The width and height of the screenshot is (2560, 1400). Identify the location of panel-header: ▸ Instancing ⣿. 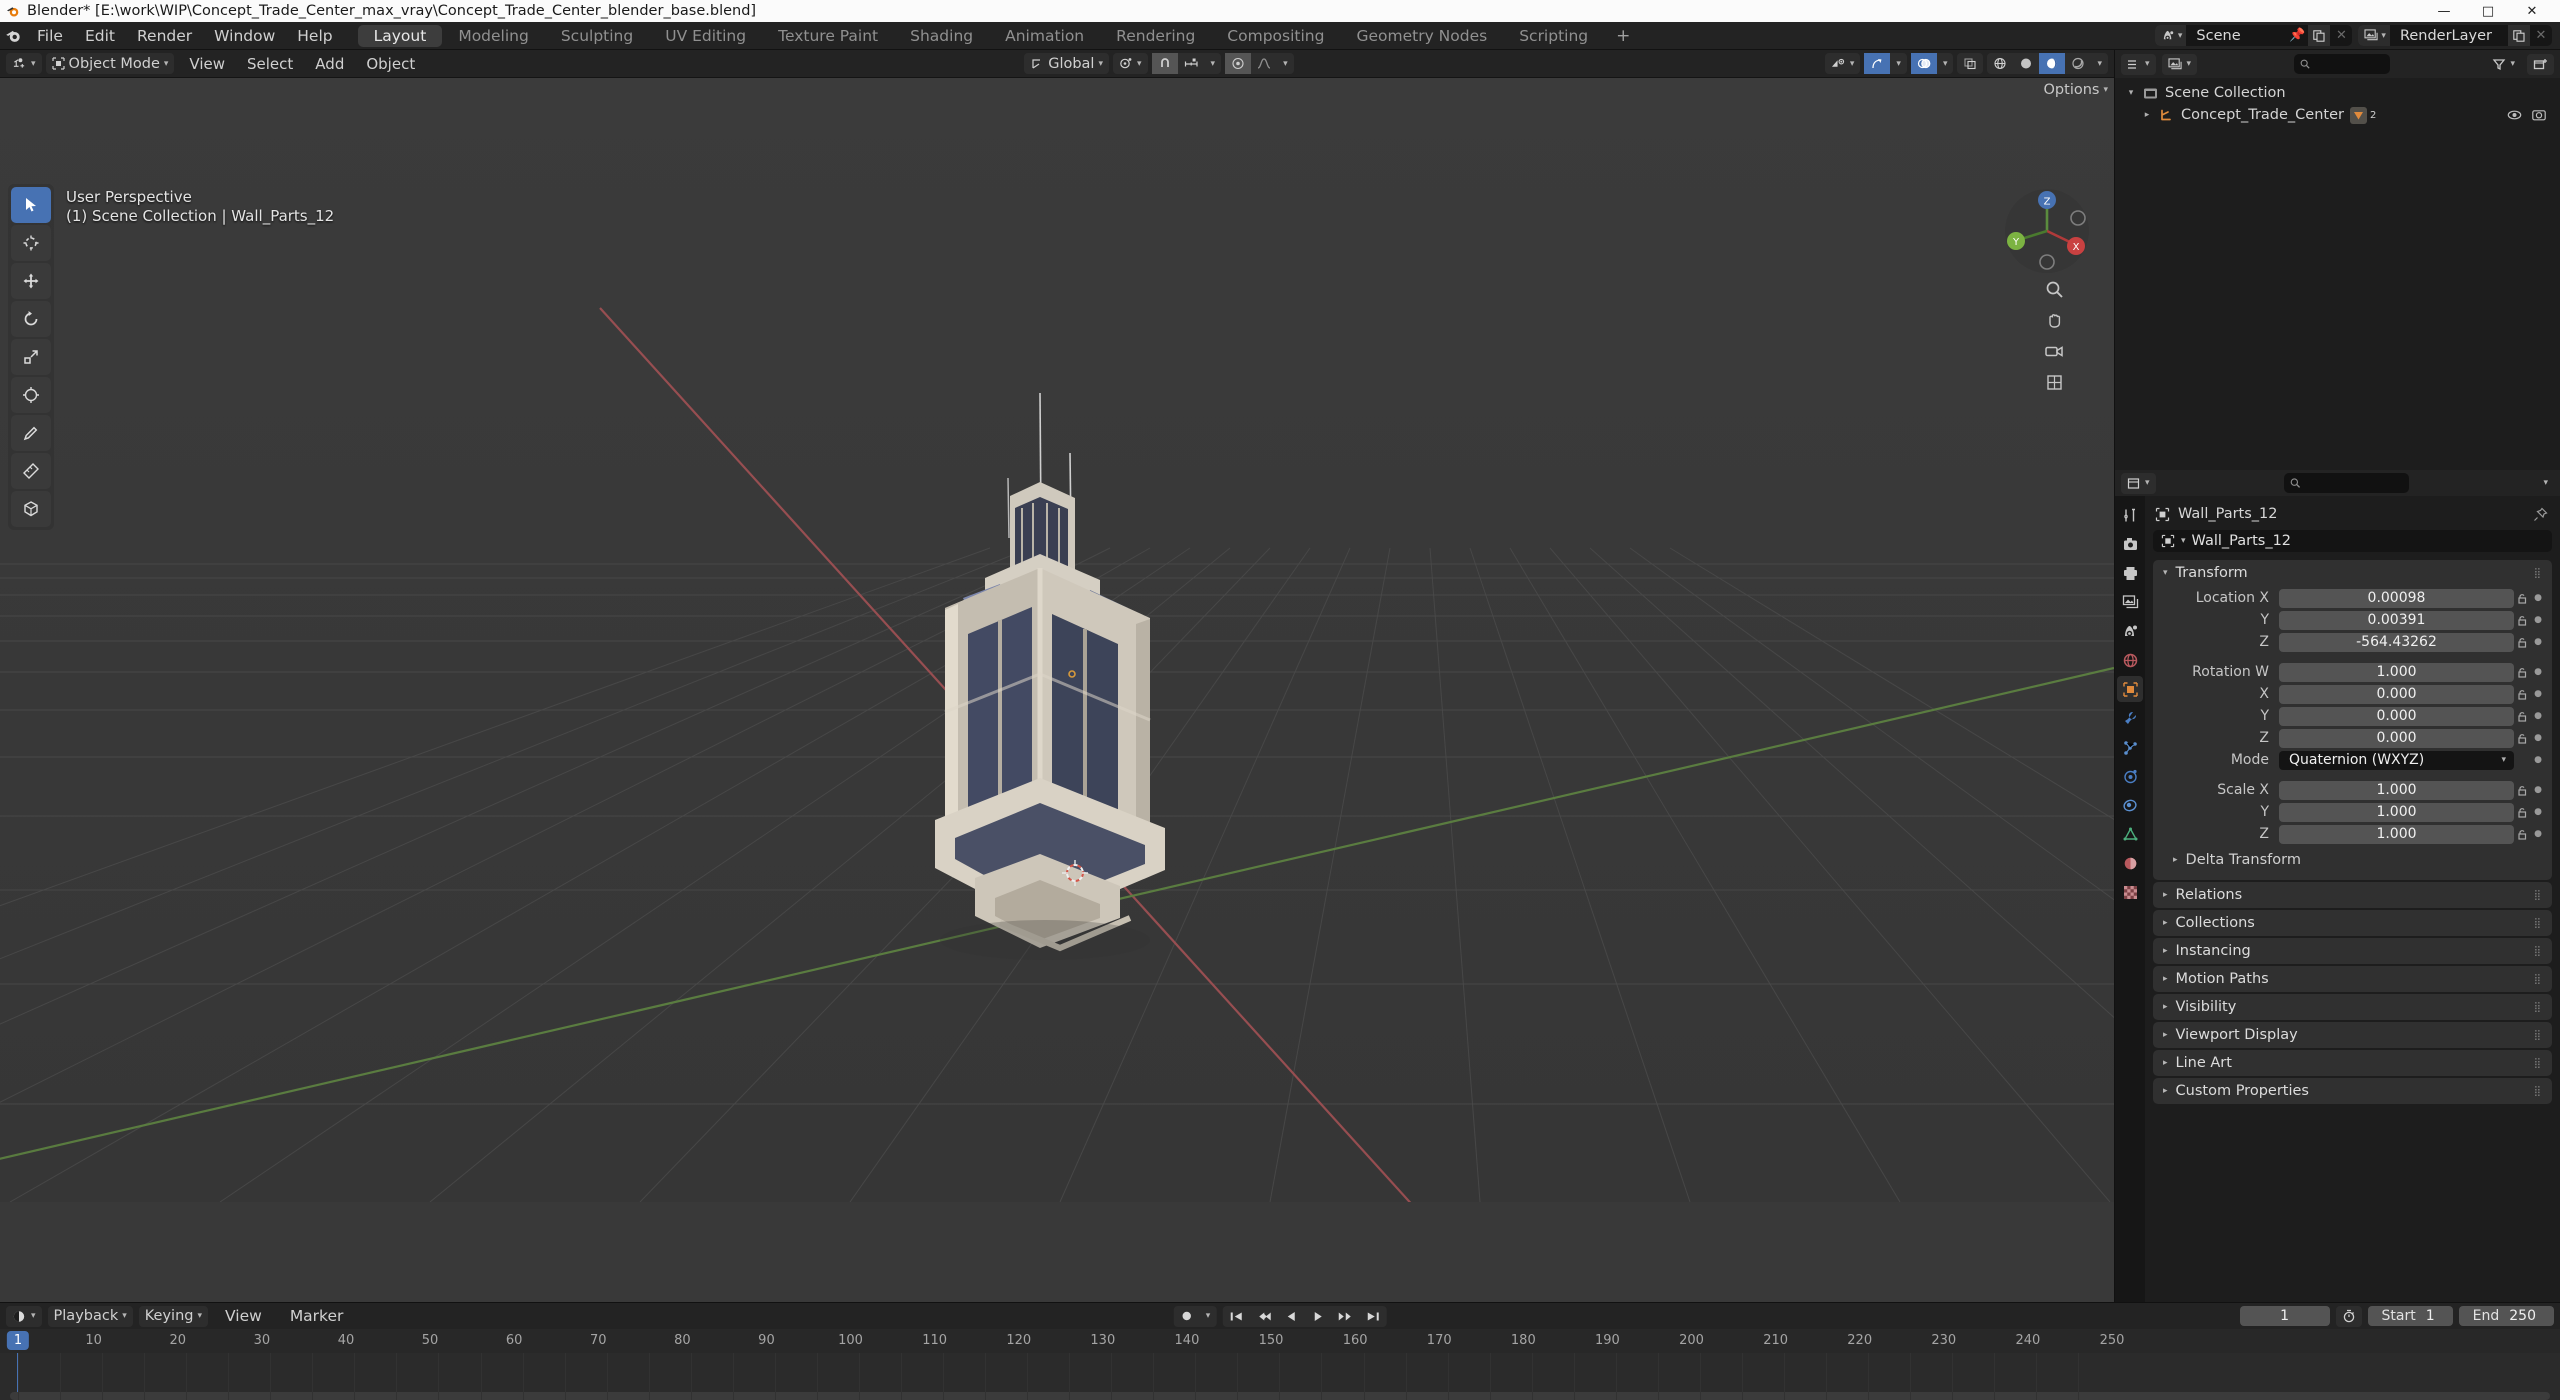
(2352, 951).